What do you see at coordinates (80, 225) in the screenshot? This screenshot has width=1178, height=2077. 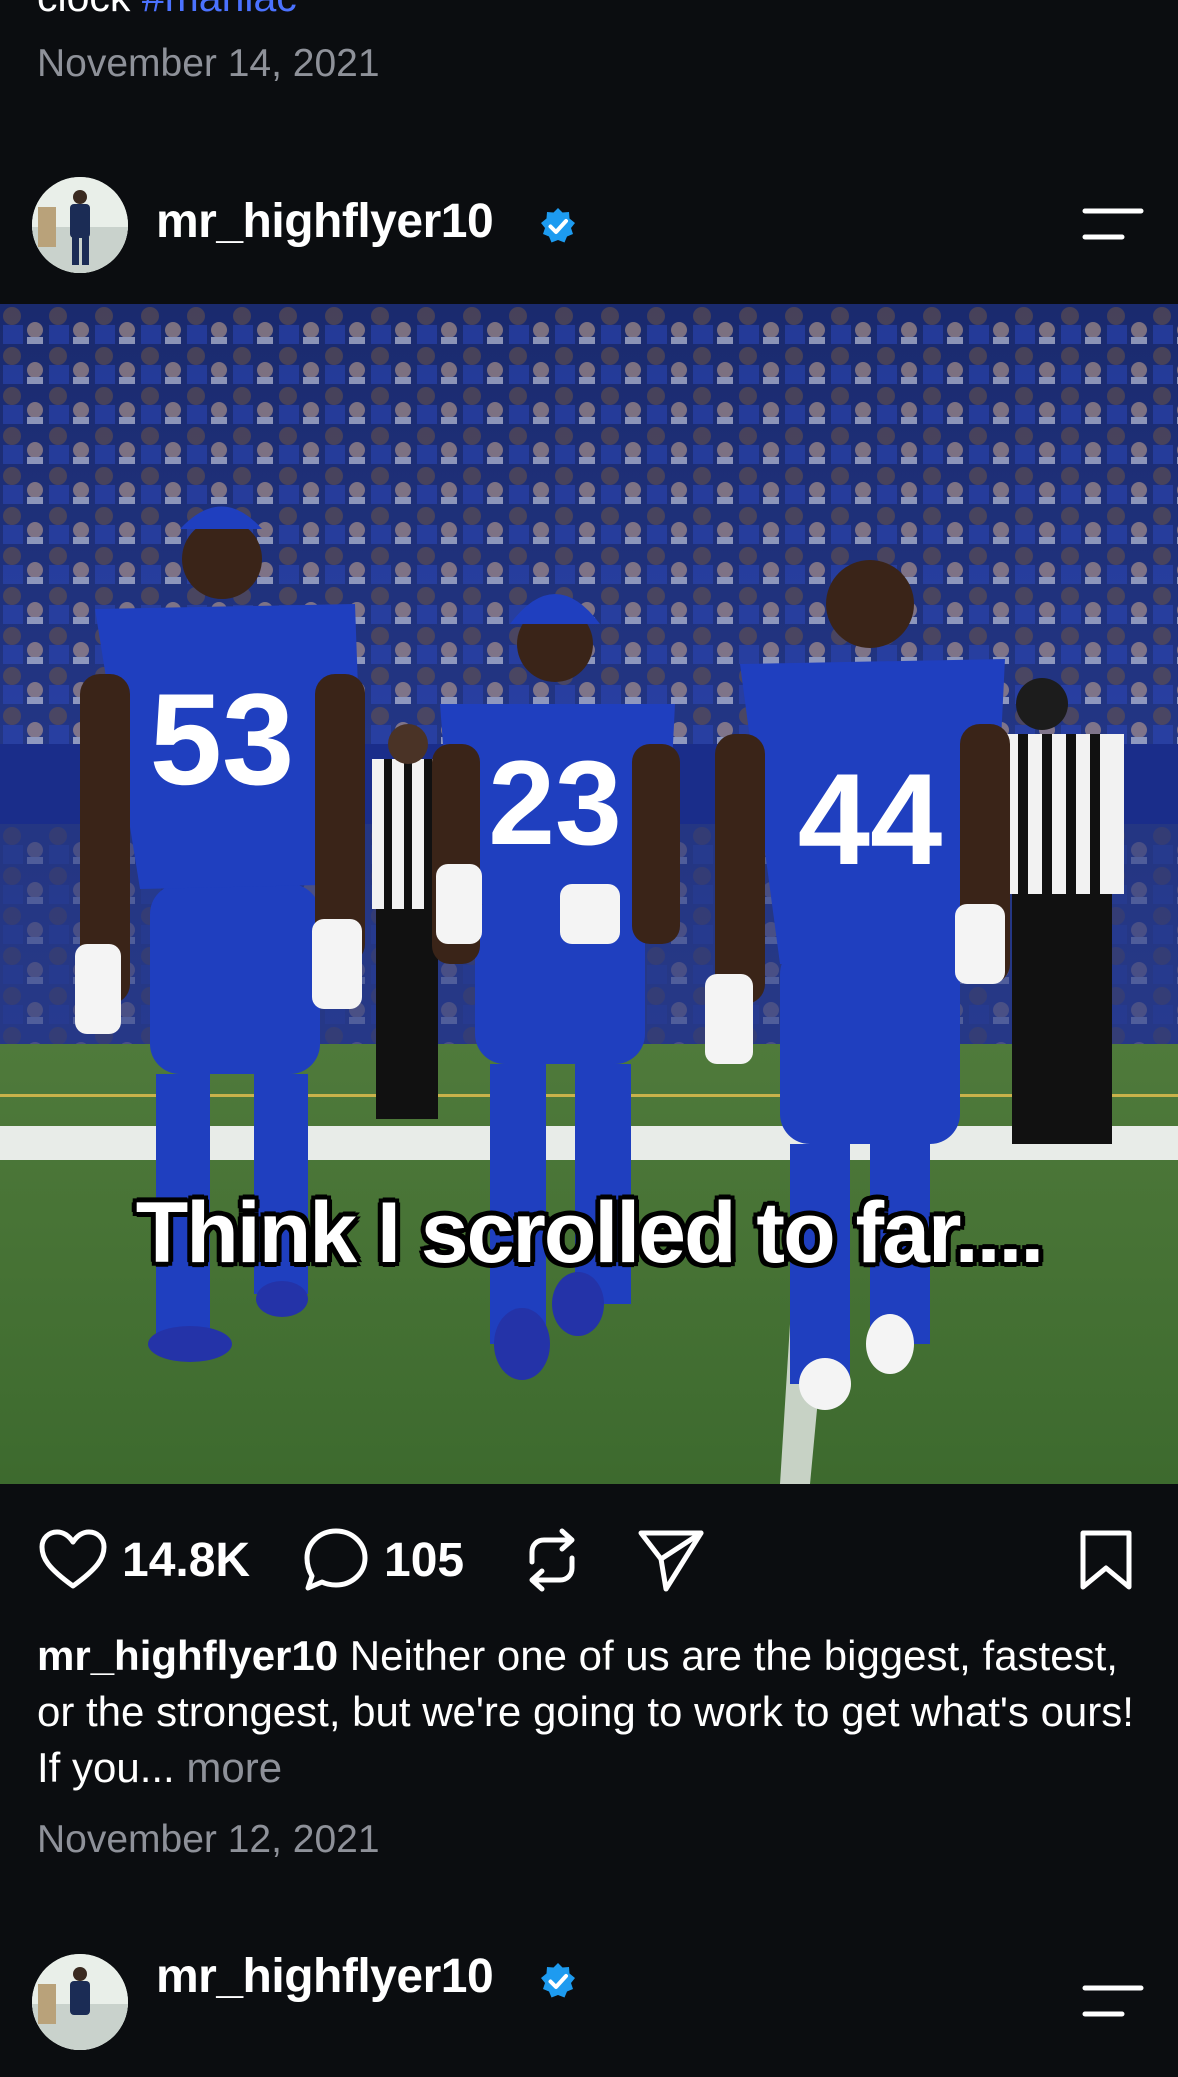 I see `avatar` at bounding box center [80, 225].